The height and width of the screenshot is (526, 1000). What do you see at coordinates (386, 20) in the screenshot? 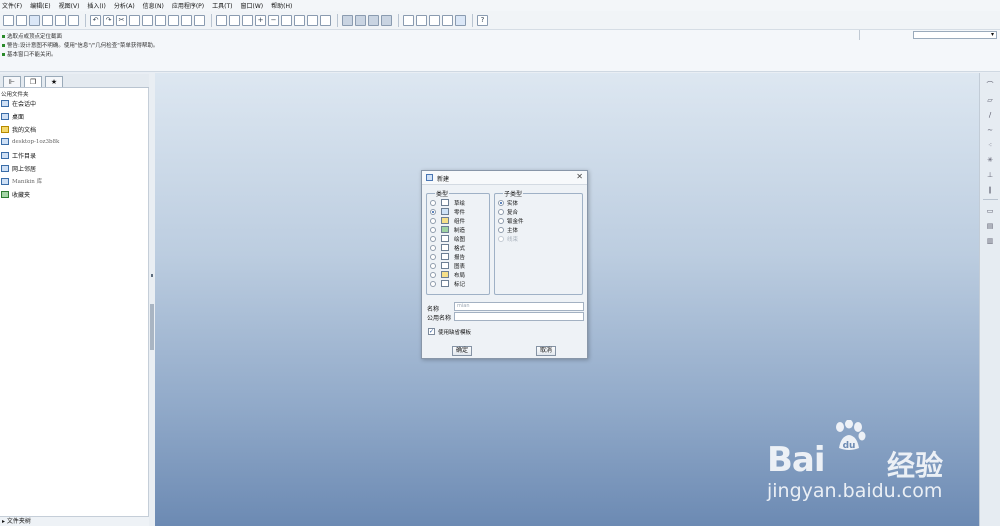
I see `shading-icon` at bounding box center [386, 20].